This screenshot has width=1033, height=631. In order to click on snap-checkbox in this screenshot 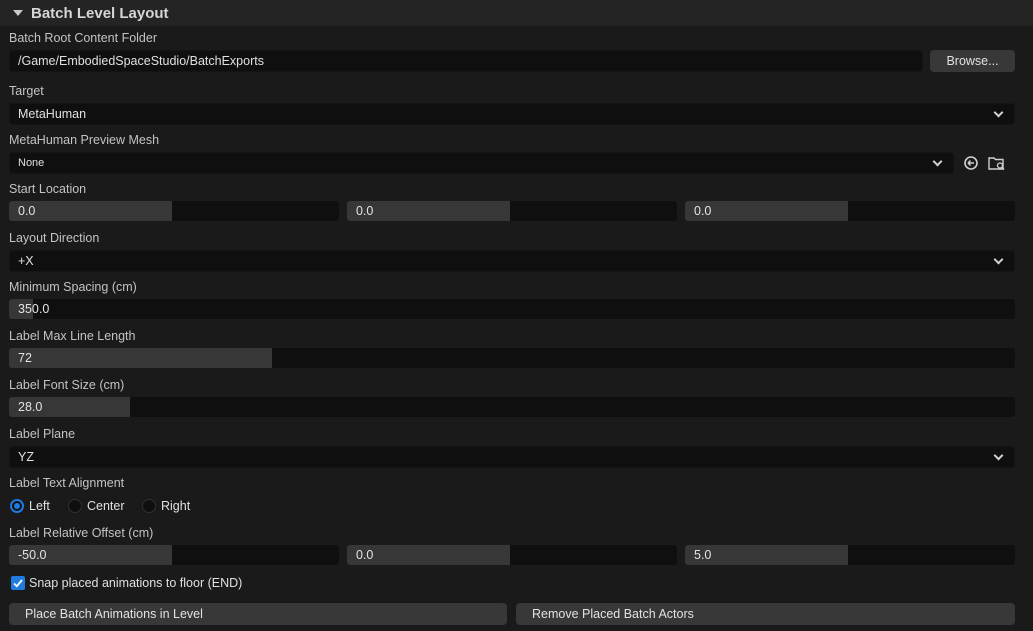, I will do `click(18, 583)`.